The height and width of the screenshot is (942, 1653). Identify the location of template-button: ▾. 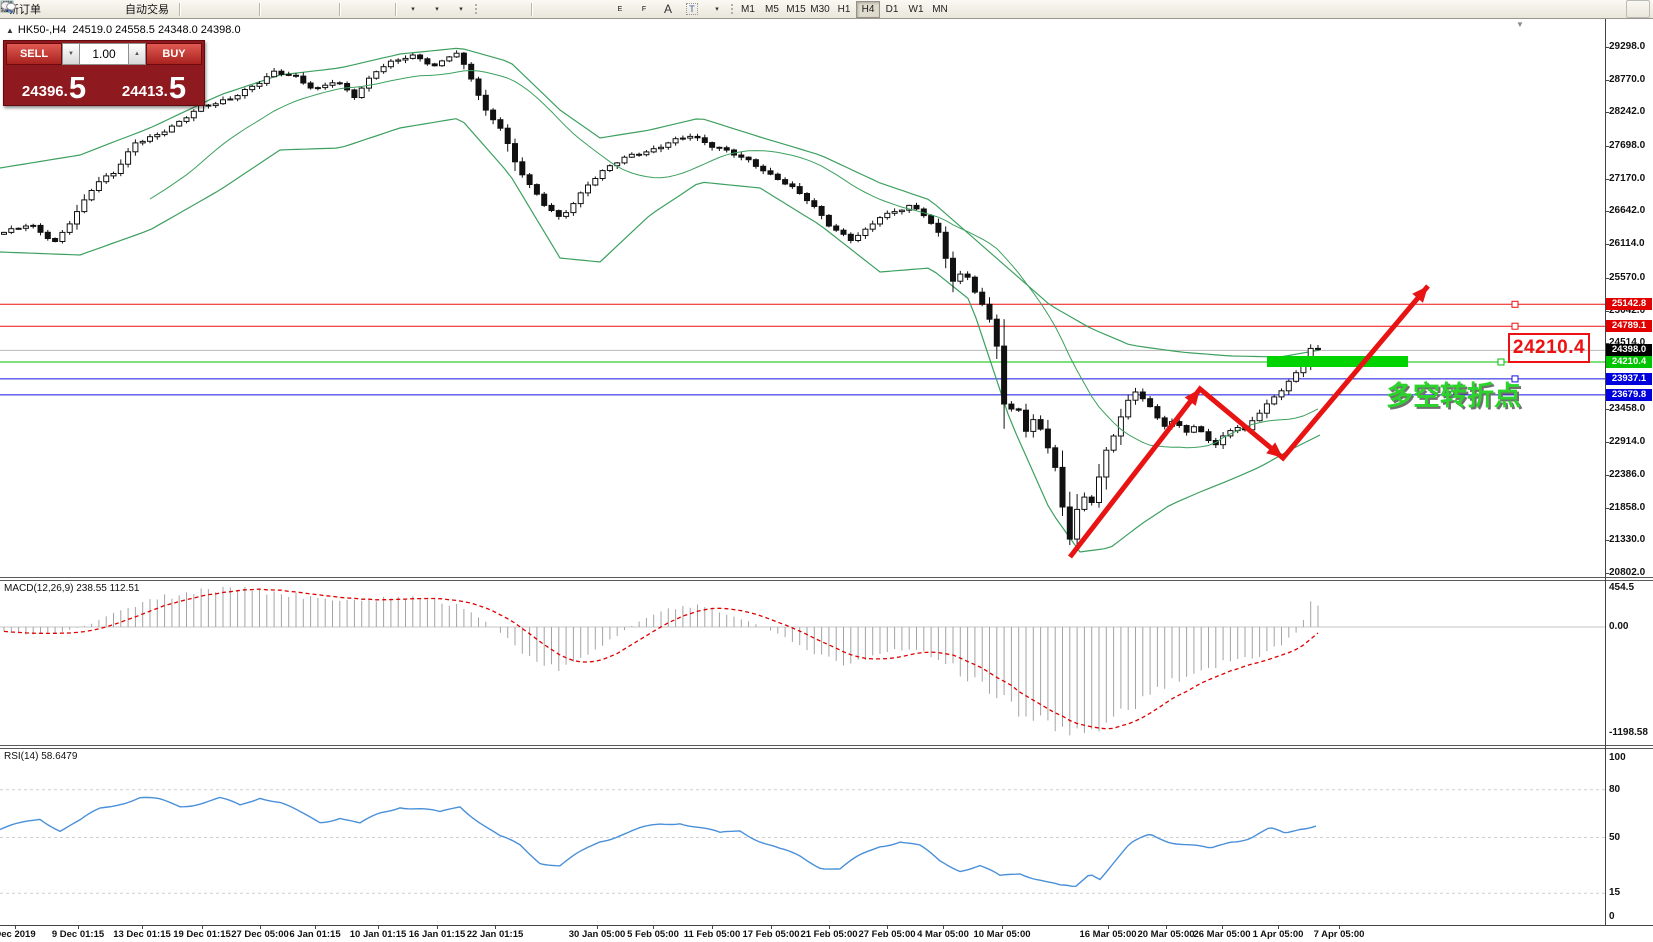
(236, 9).